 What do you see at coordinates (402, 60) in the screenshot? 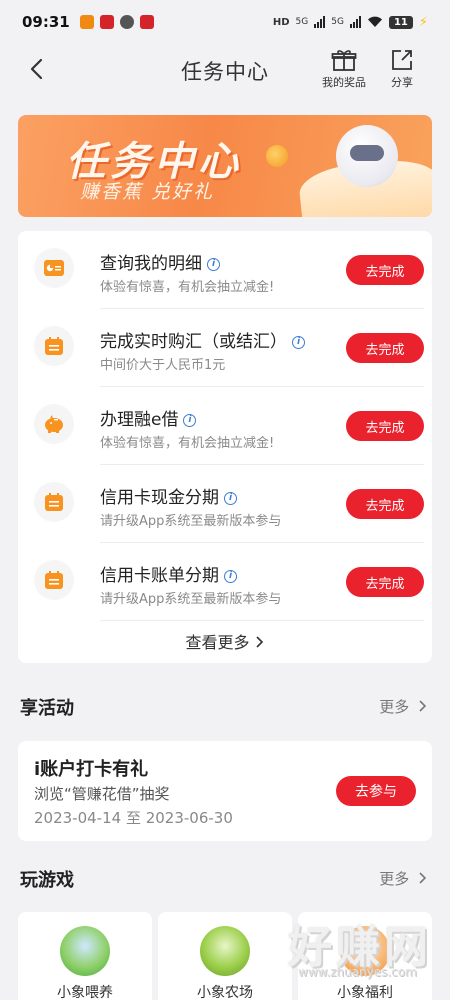
I see `share-icon` at bounding box center [402, 60].